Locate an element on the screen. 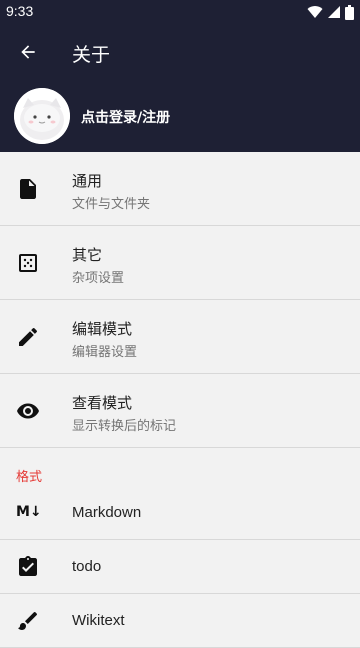  settings-item-subtitle: 杂项设置 is located at coordinates (98, 278).